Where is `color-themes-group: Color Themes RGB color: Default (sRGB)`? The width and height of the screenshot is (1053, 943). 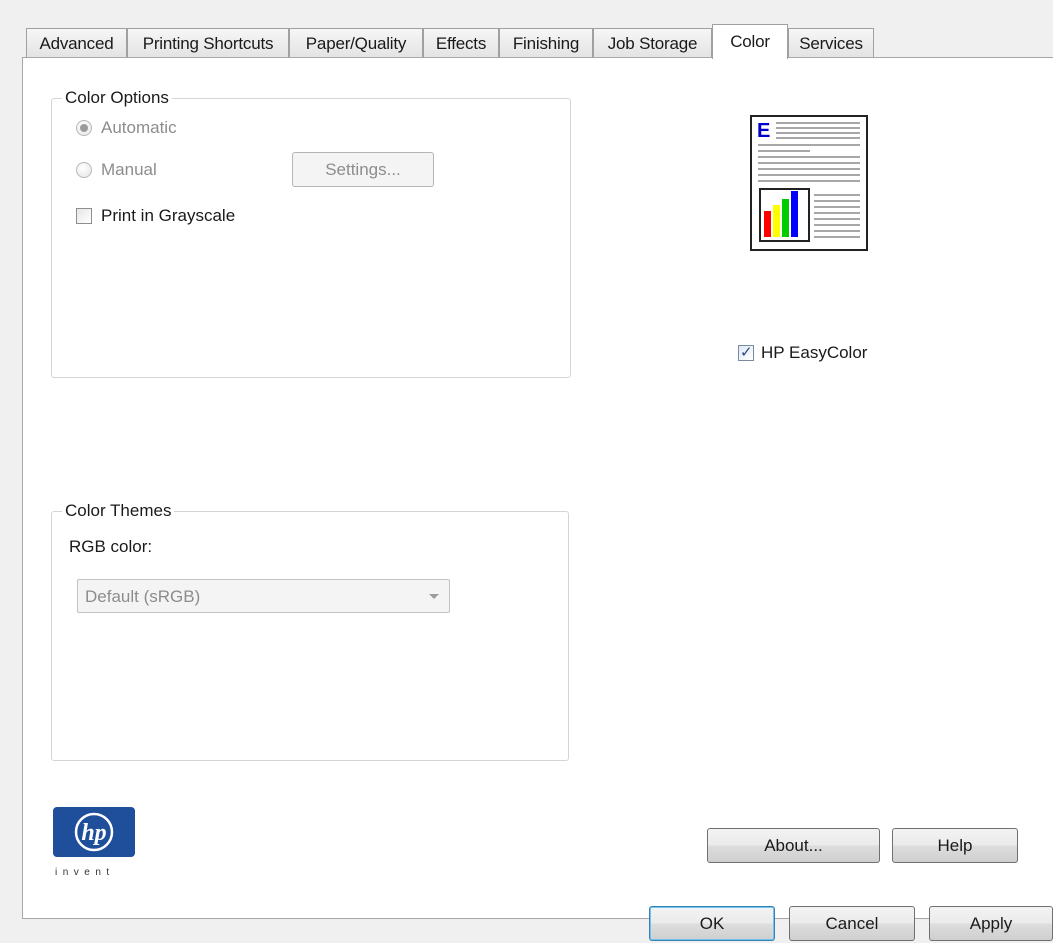
color-themes-group: Color Themes RGB color: Default (sRGB) is located at coordinates (310, 631).